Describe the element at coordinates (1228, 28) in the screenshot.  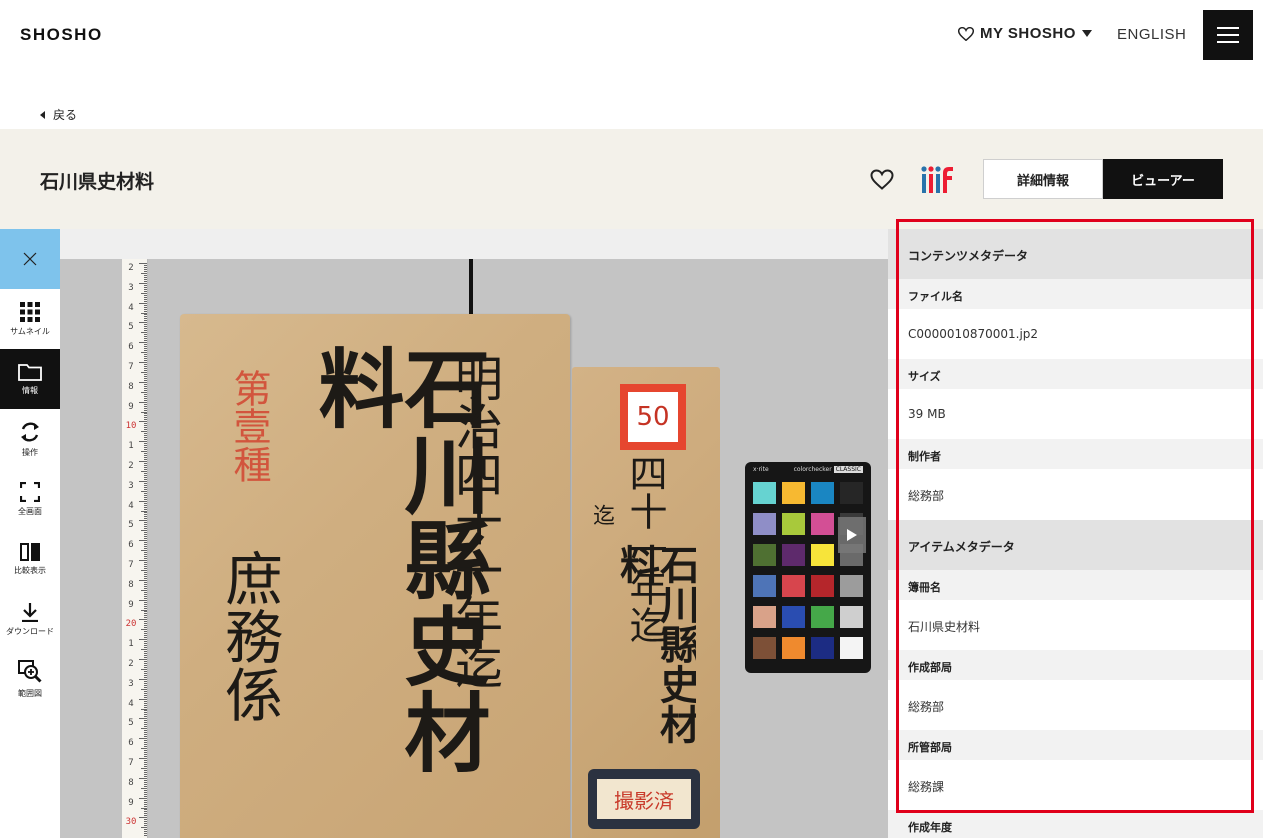
I see `hamburger-line` at that location.